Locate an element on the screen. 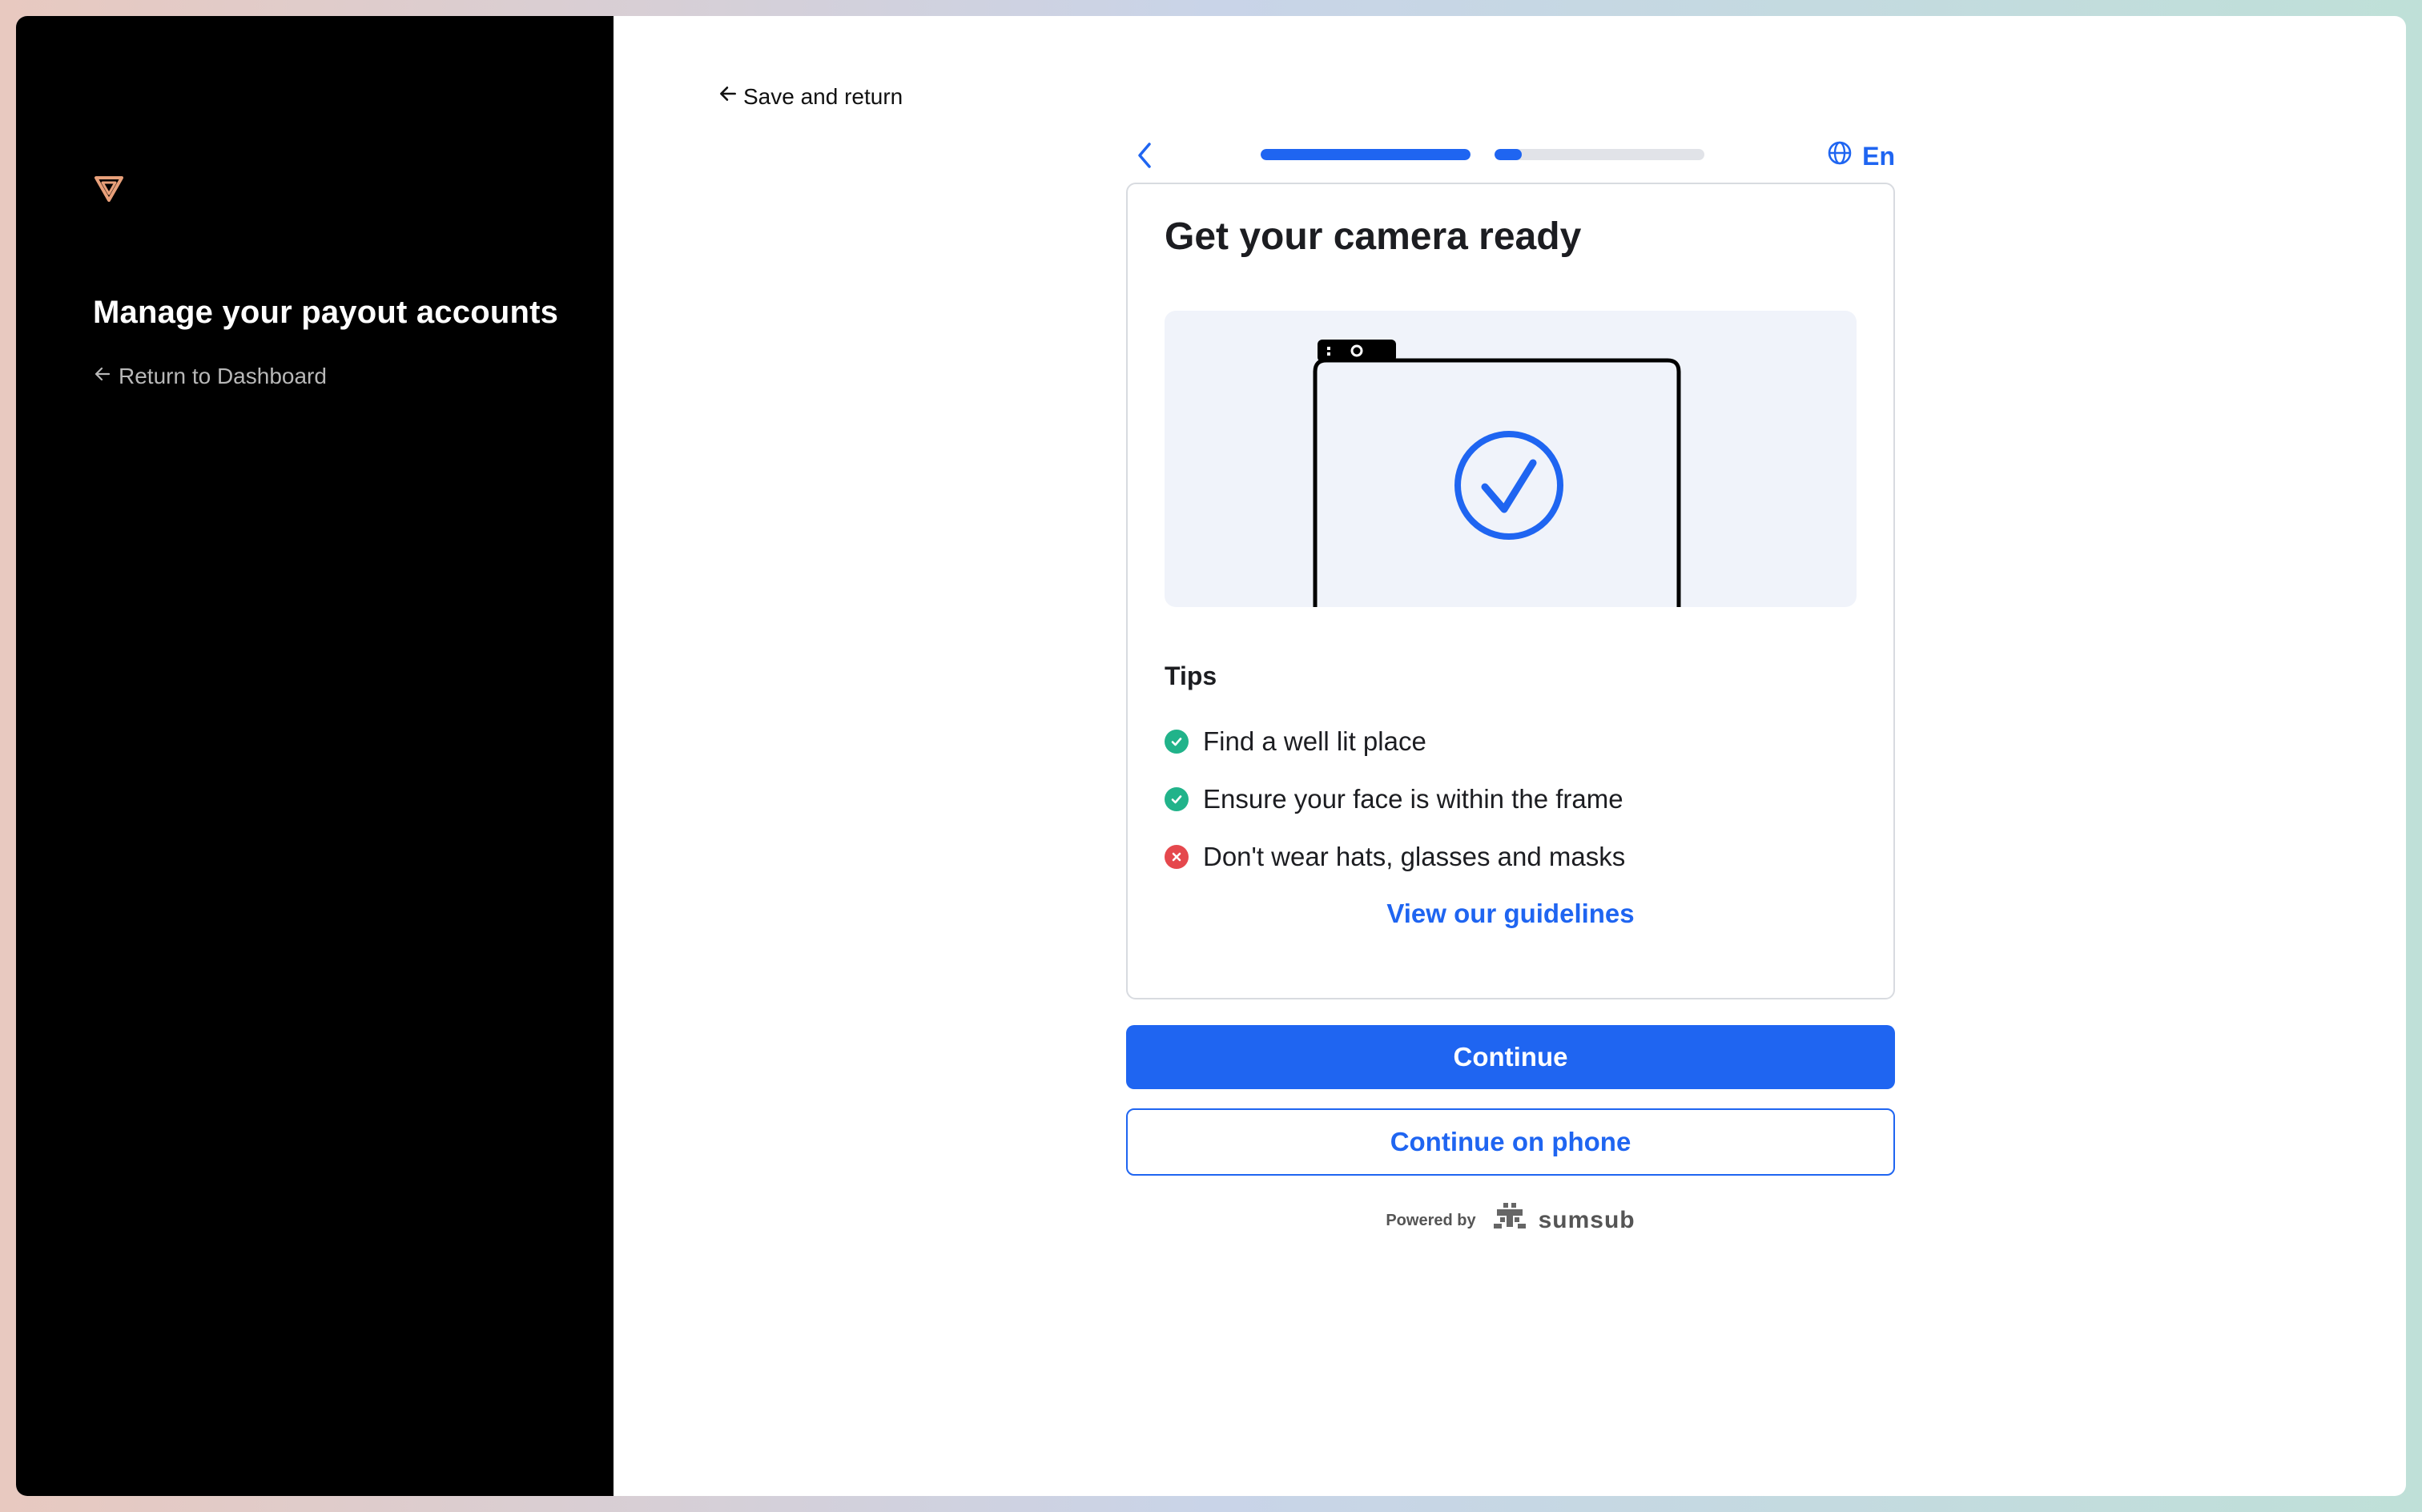 This screenshot has height=1512, width=2422. tip-item: Find a well lit place is located at coordinates (1395, 741).